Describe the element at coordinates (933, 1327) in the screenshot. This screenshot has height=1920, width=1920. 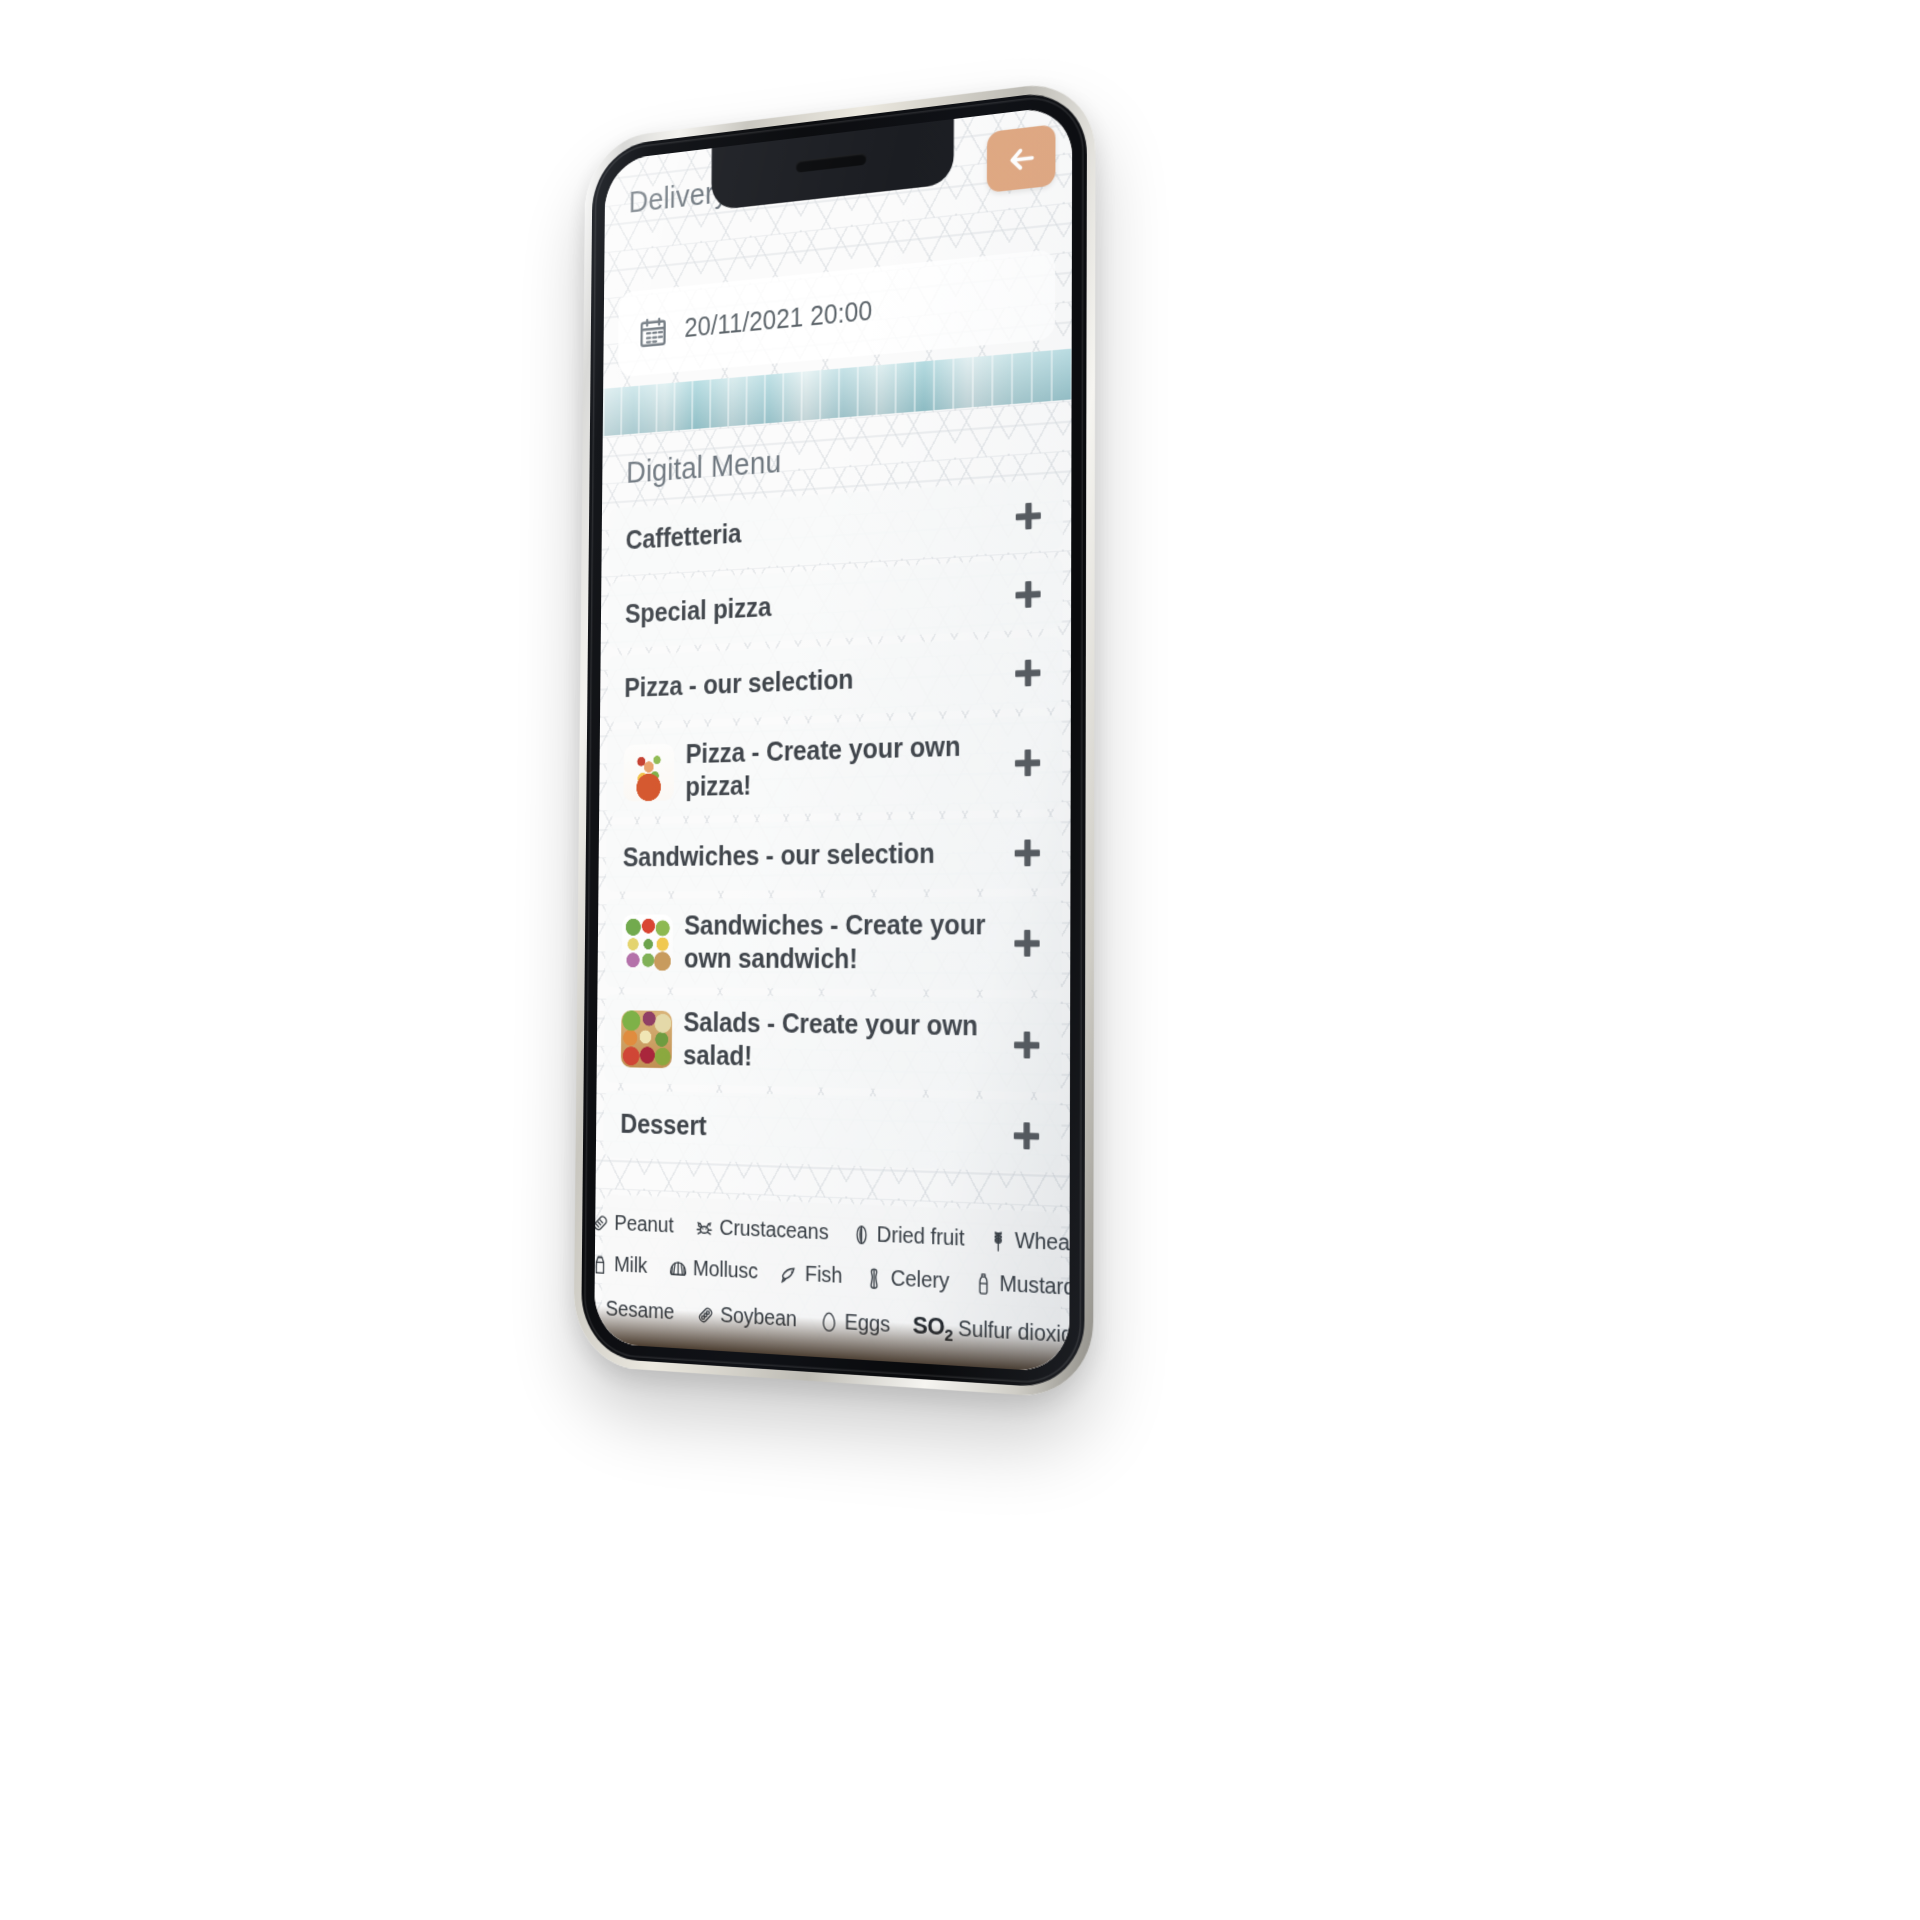
I see `so2-text-icon: SO2` at that location.